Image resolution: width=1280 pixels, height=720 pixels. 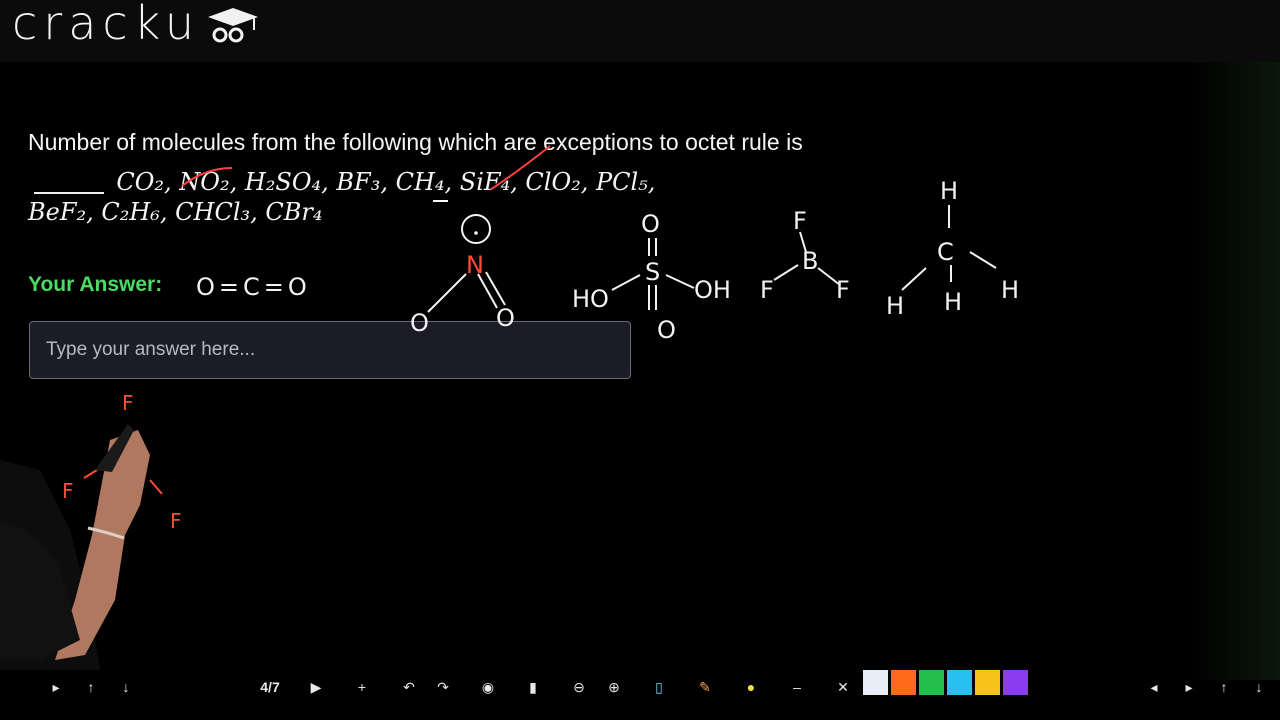 I want to click on redo-icon: ↷, so click(x=443, y=687).